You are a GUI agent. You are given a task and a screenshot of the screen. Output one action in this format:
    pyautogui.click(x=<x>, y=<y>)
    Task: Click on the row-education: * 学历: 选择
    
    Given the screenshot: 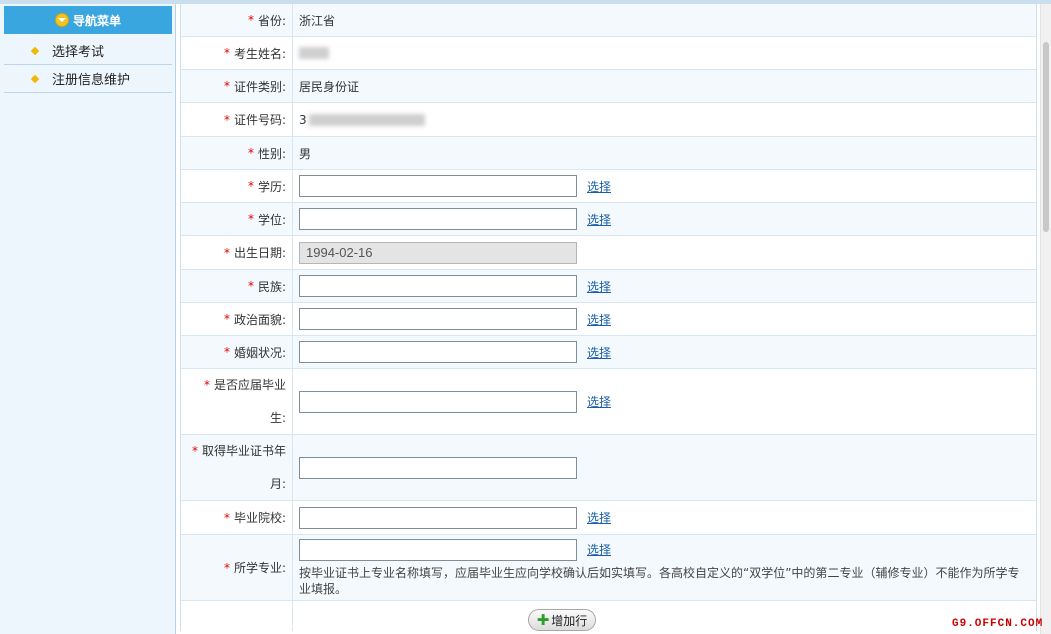 What is the action you would take?
    pyautogui.click(x=608, y=186)
    